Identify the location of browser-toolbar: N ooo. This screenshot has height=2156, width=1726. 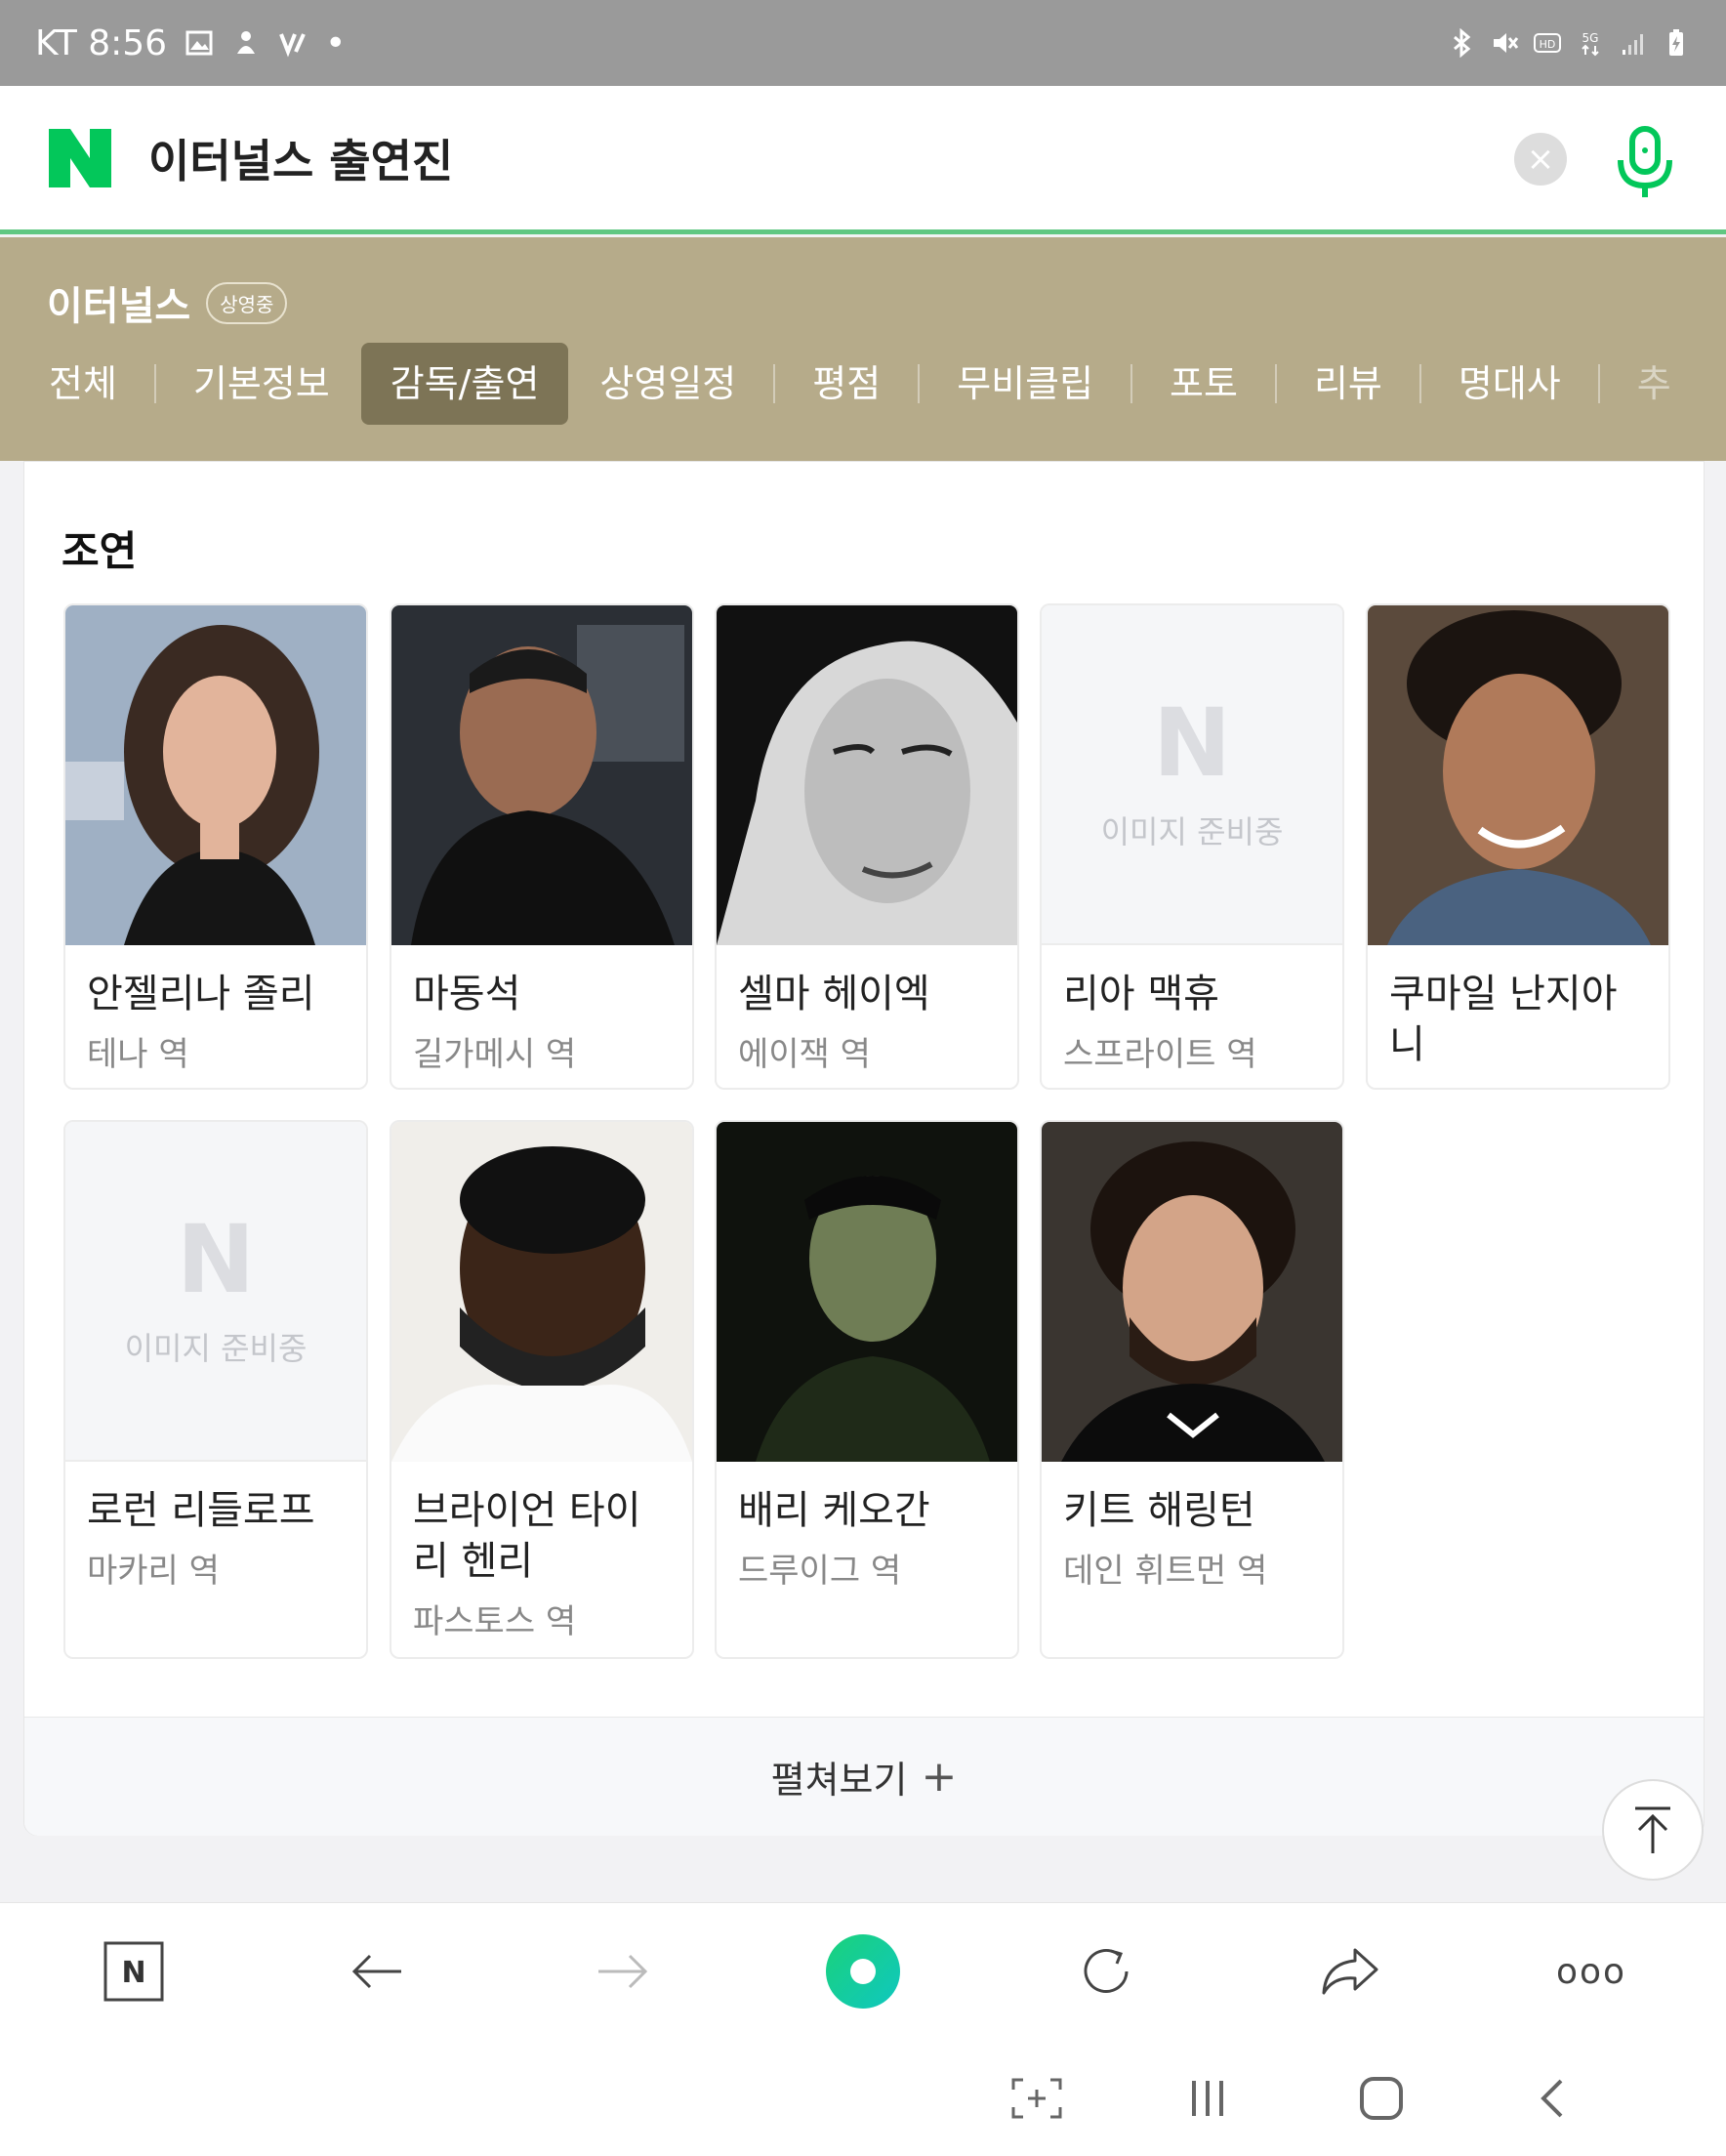
(863, 1969).